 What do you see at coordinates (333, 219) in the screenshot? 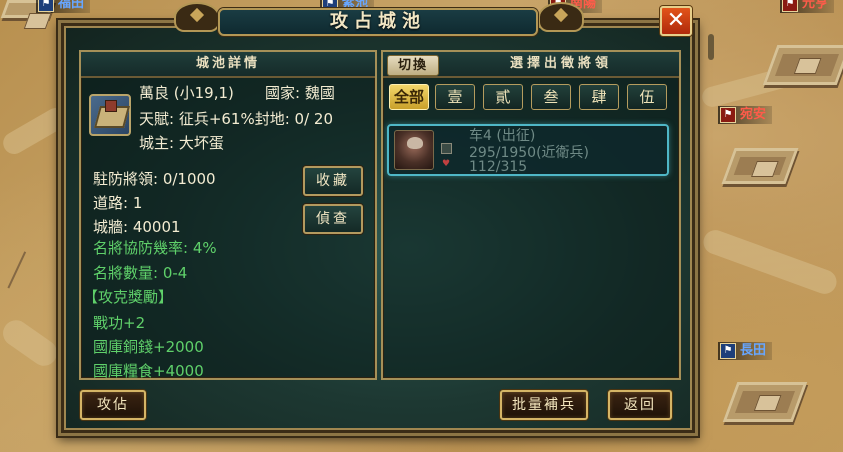
I see `scout-button: 偵查` at bounding box center [333, 219].